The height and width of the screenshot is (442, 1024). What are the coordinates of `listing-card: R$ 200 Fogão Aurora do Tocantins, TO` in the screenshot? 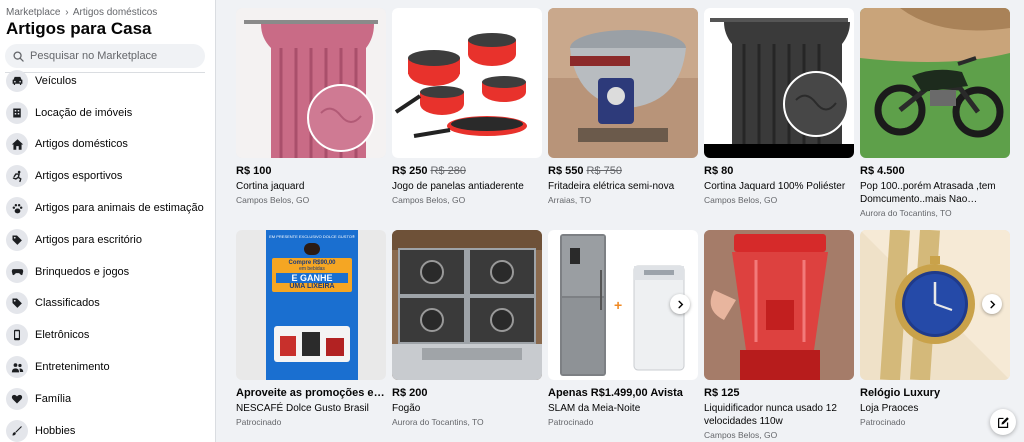 It's located at (467, 328).